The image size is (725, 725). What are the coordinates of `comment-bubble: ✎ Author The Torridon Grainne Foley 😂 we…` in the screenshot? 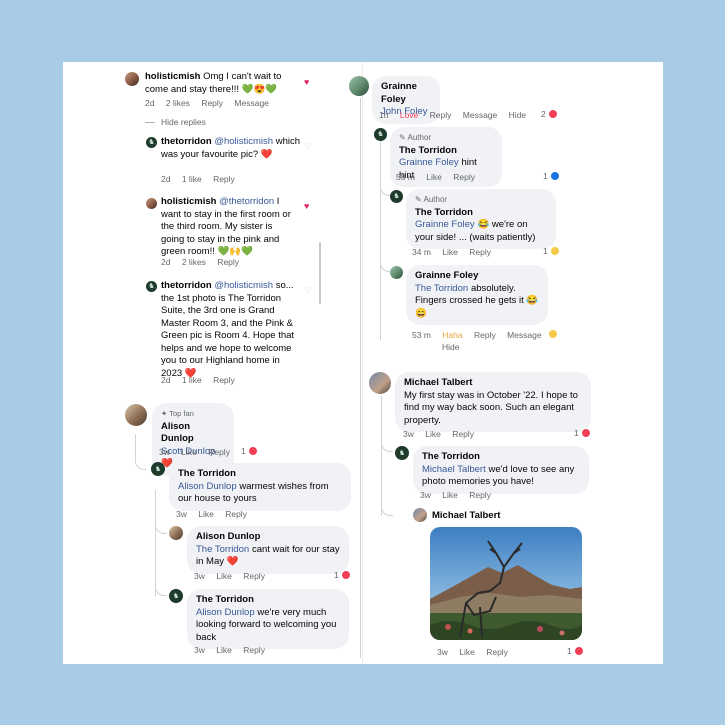 It's located at (481, 219).